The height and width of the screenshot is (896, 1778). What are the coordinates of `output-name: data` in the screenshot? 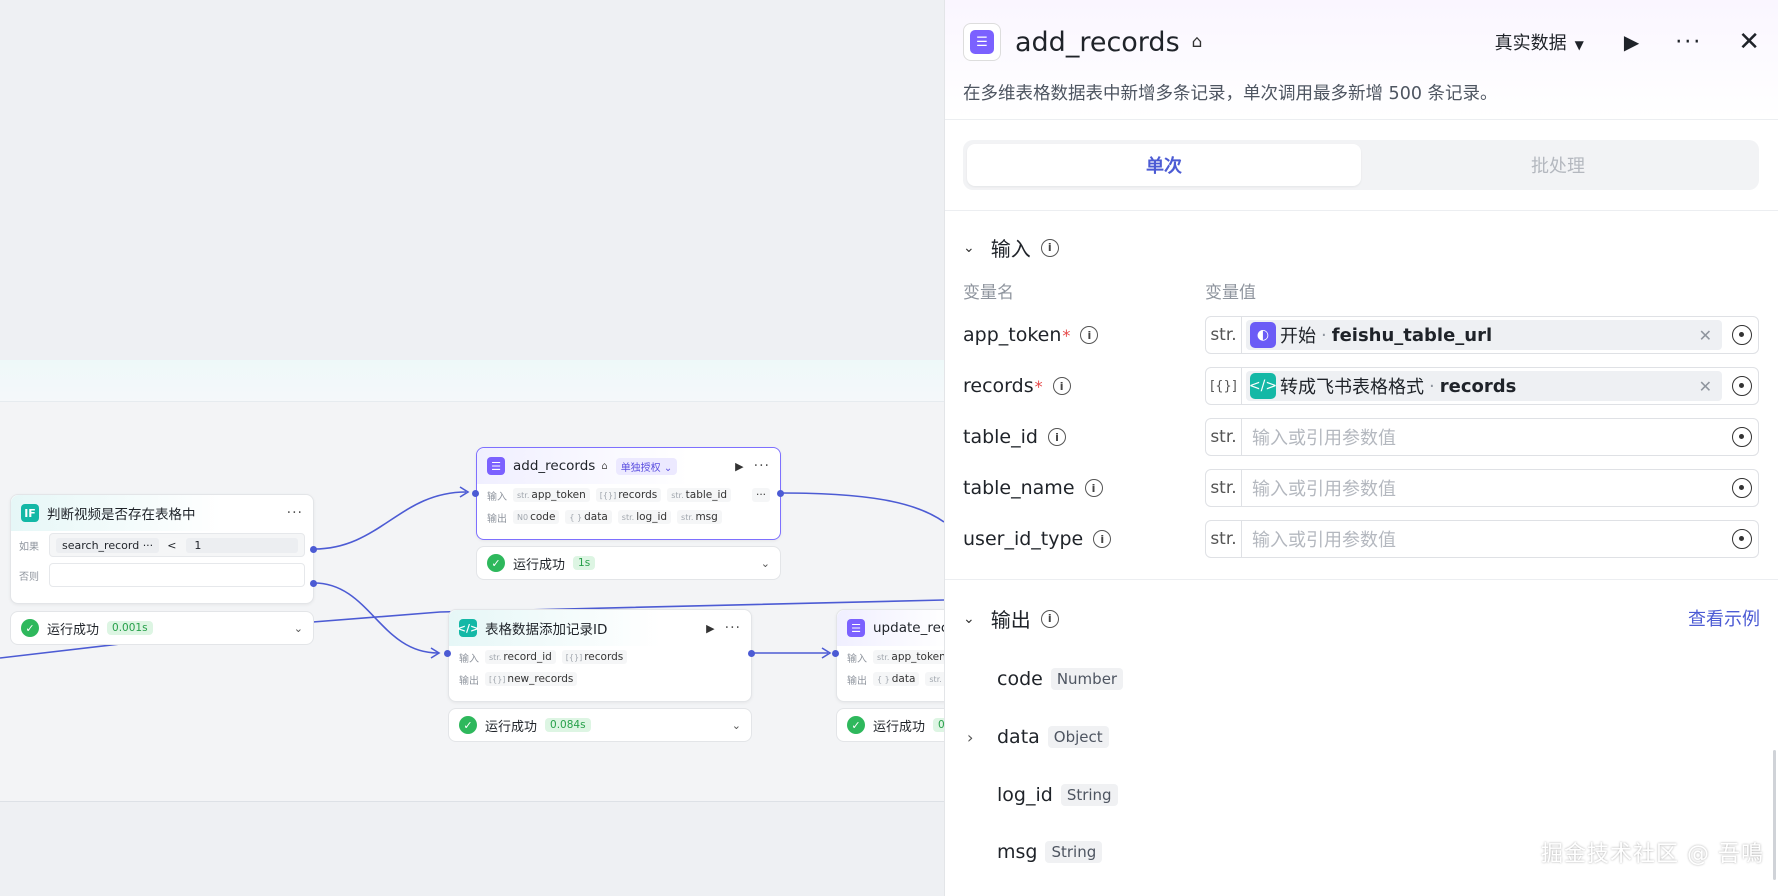 It's located at (1018, 737).